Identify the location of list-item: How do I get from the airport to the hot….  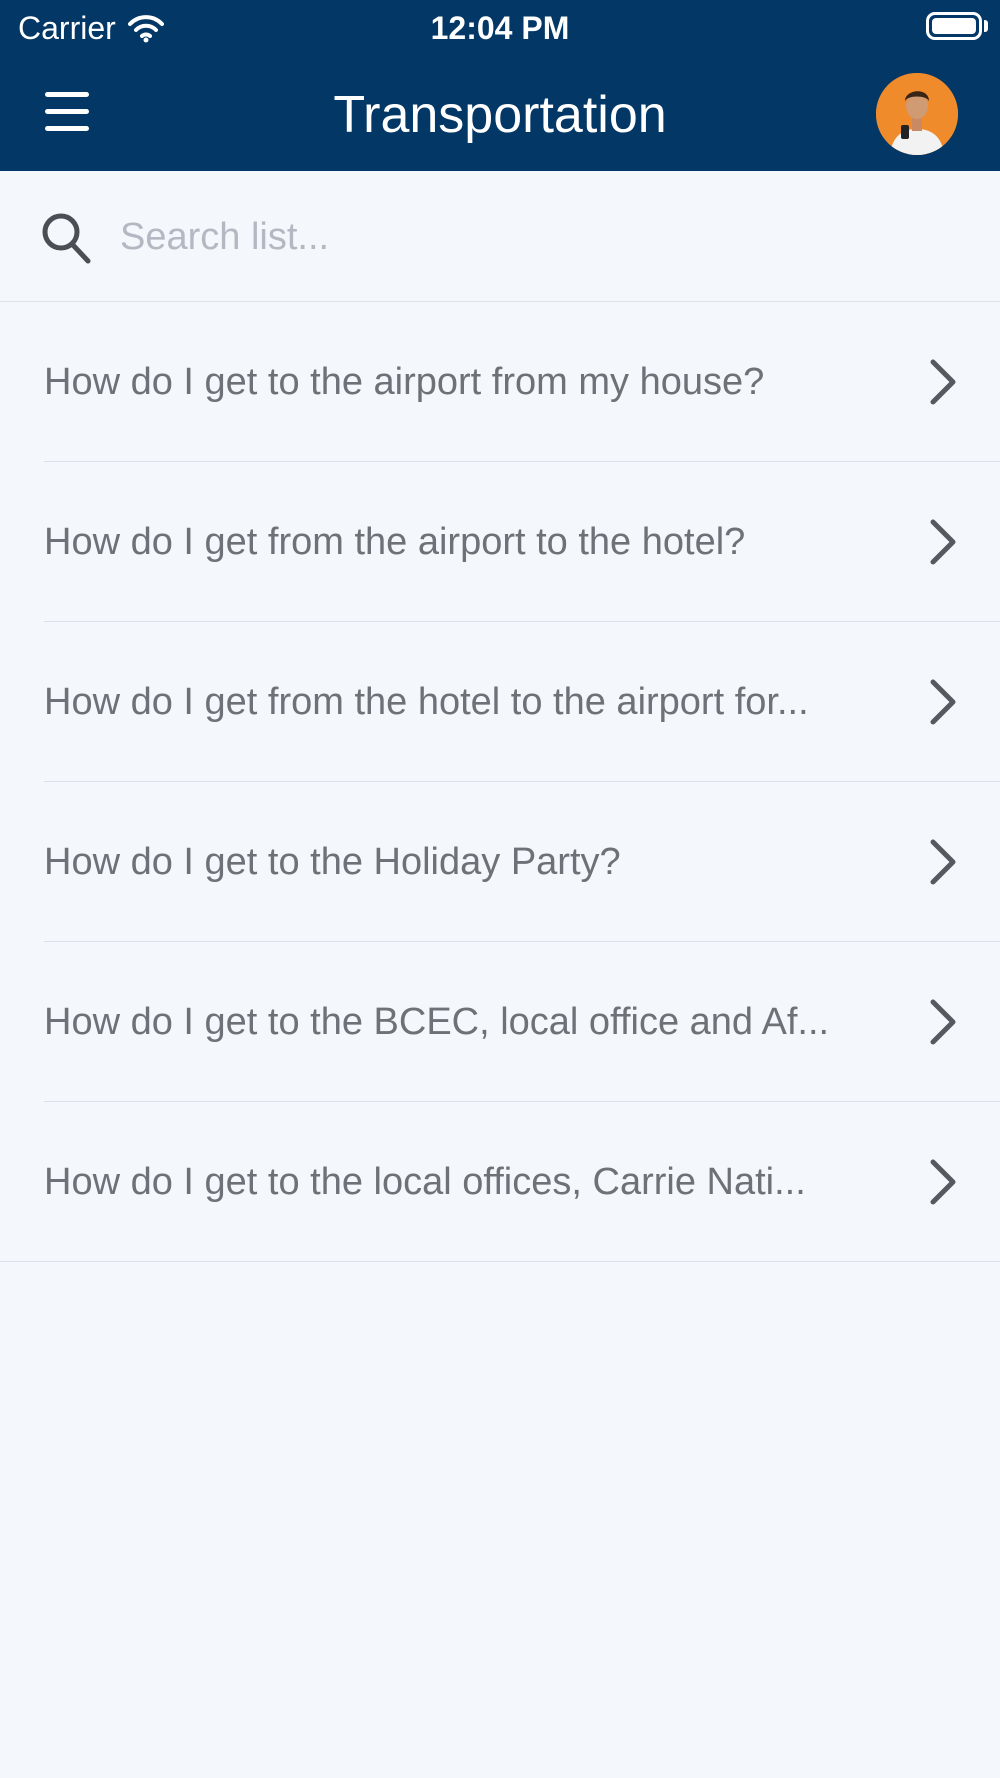
(500, 542).